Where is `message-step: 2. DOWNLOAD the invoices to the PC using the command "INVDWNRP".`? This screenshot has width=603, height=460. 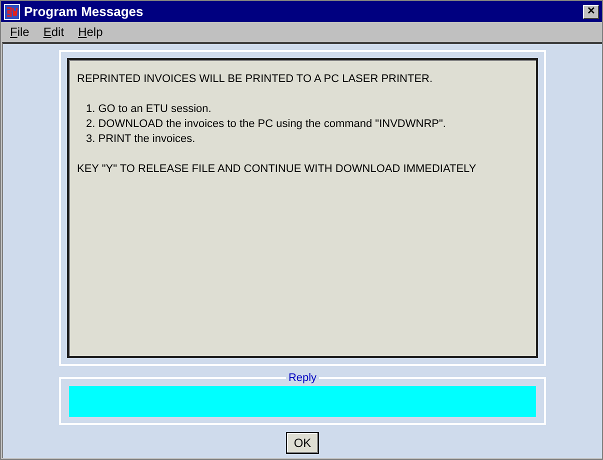 message-step: 2. DOWNLOAD the invoices to the PC using the command "INVDWNRP". is located at coordinates (302, 124).